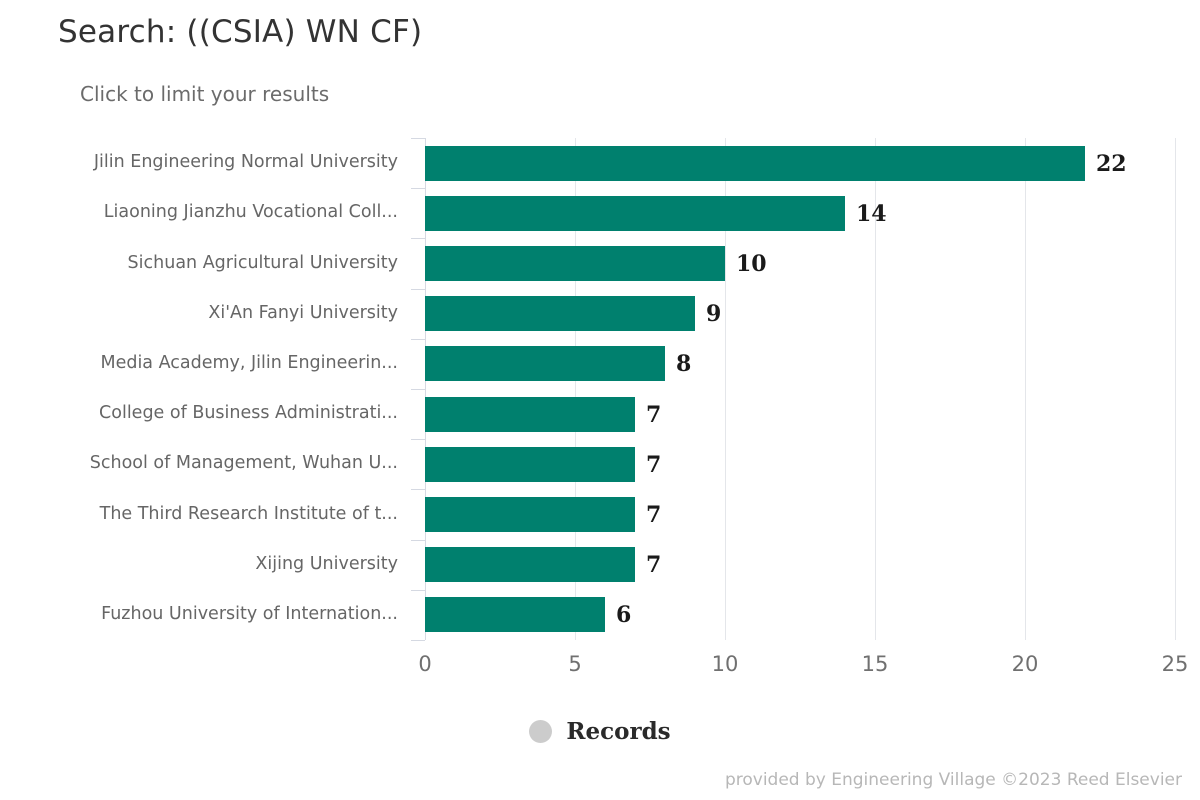 The width and height of the screenshot is (1200, 800). I want to click on bar-value-label-2: 10, so click(751, 264).